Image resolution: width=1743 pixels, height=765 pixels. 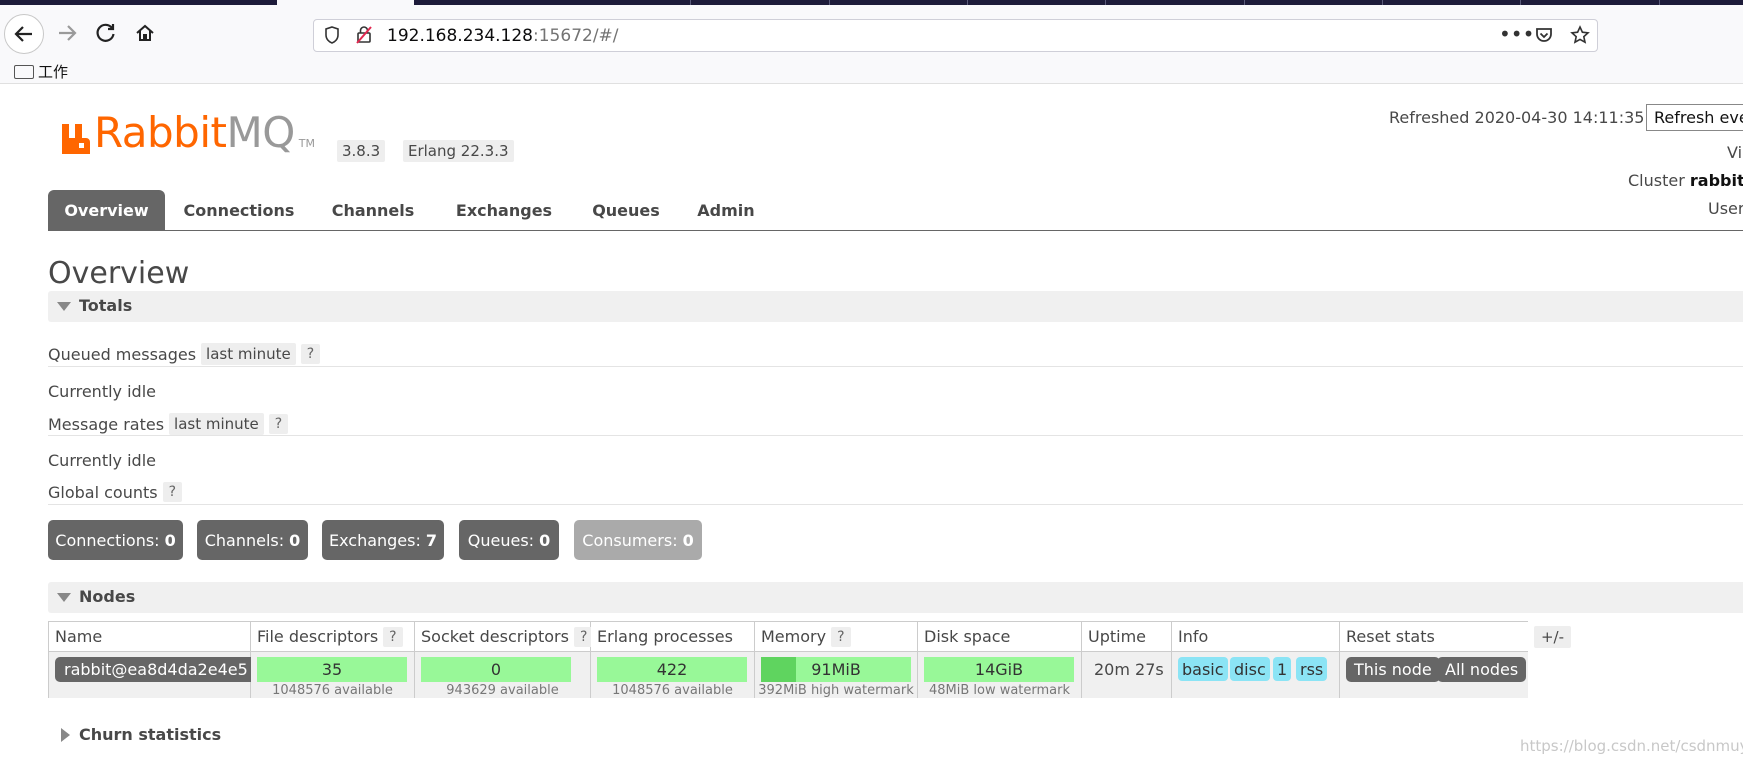 I want to click on reset-this-node-button: This node, so click(x=1393, y=669).